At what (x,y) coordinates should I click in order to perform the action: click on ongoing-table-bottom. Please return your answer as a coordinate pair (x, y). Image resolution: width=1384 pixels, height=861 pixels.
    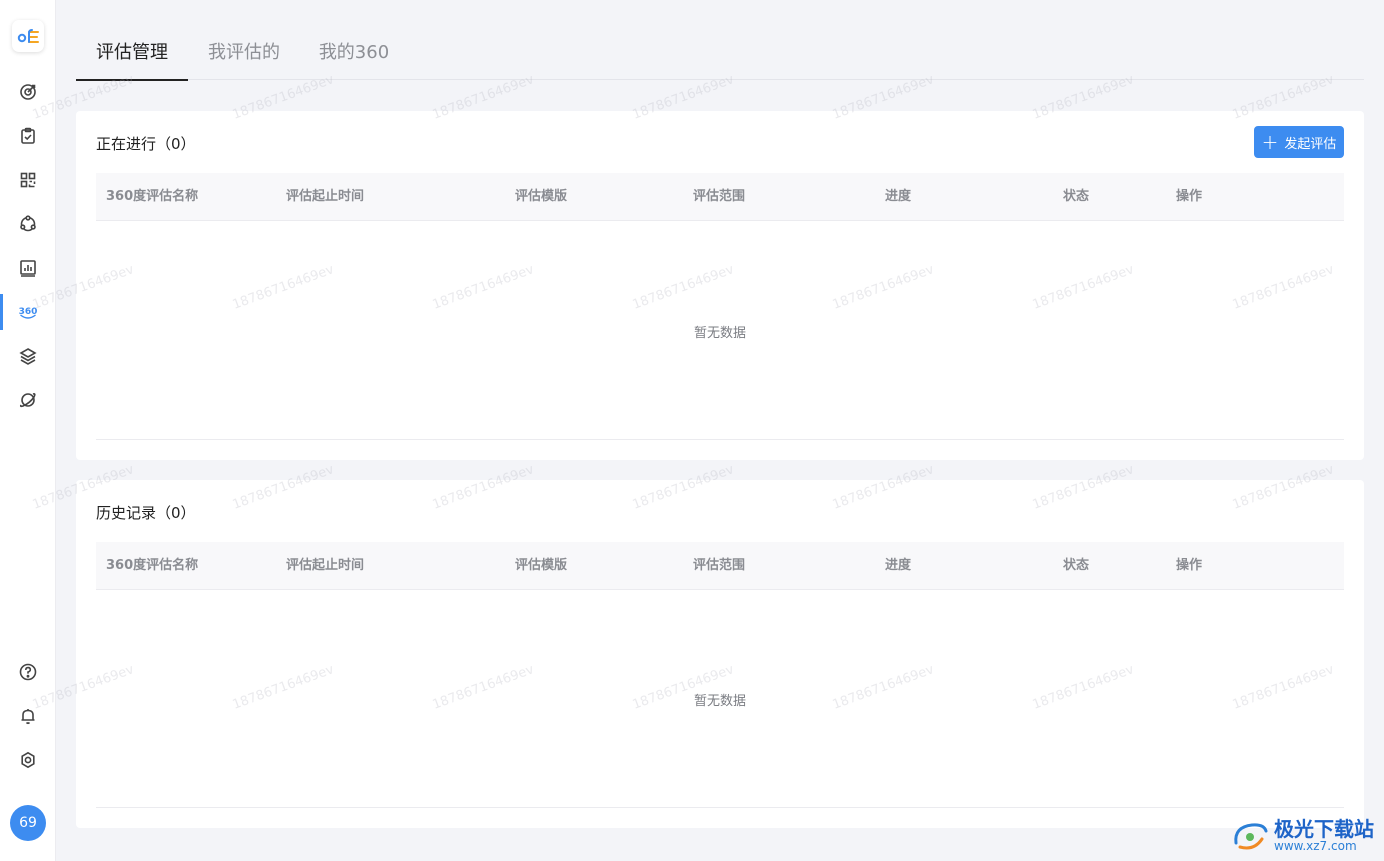
    Looking at the image, I should click on (720, 439).